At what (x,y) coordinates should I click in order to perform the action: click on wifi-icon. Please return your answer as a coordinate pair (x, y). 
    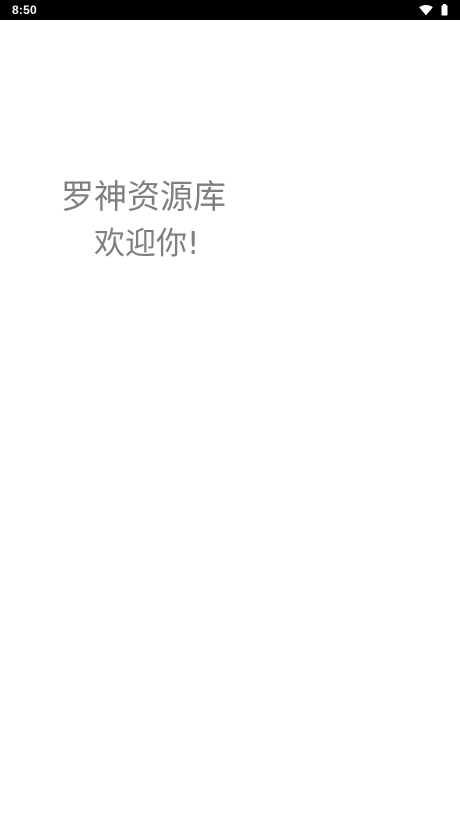
    Looking at the image, I should click on (426, 10).